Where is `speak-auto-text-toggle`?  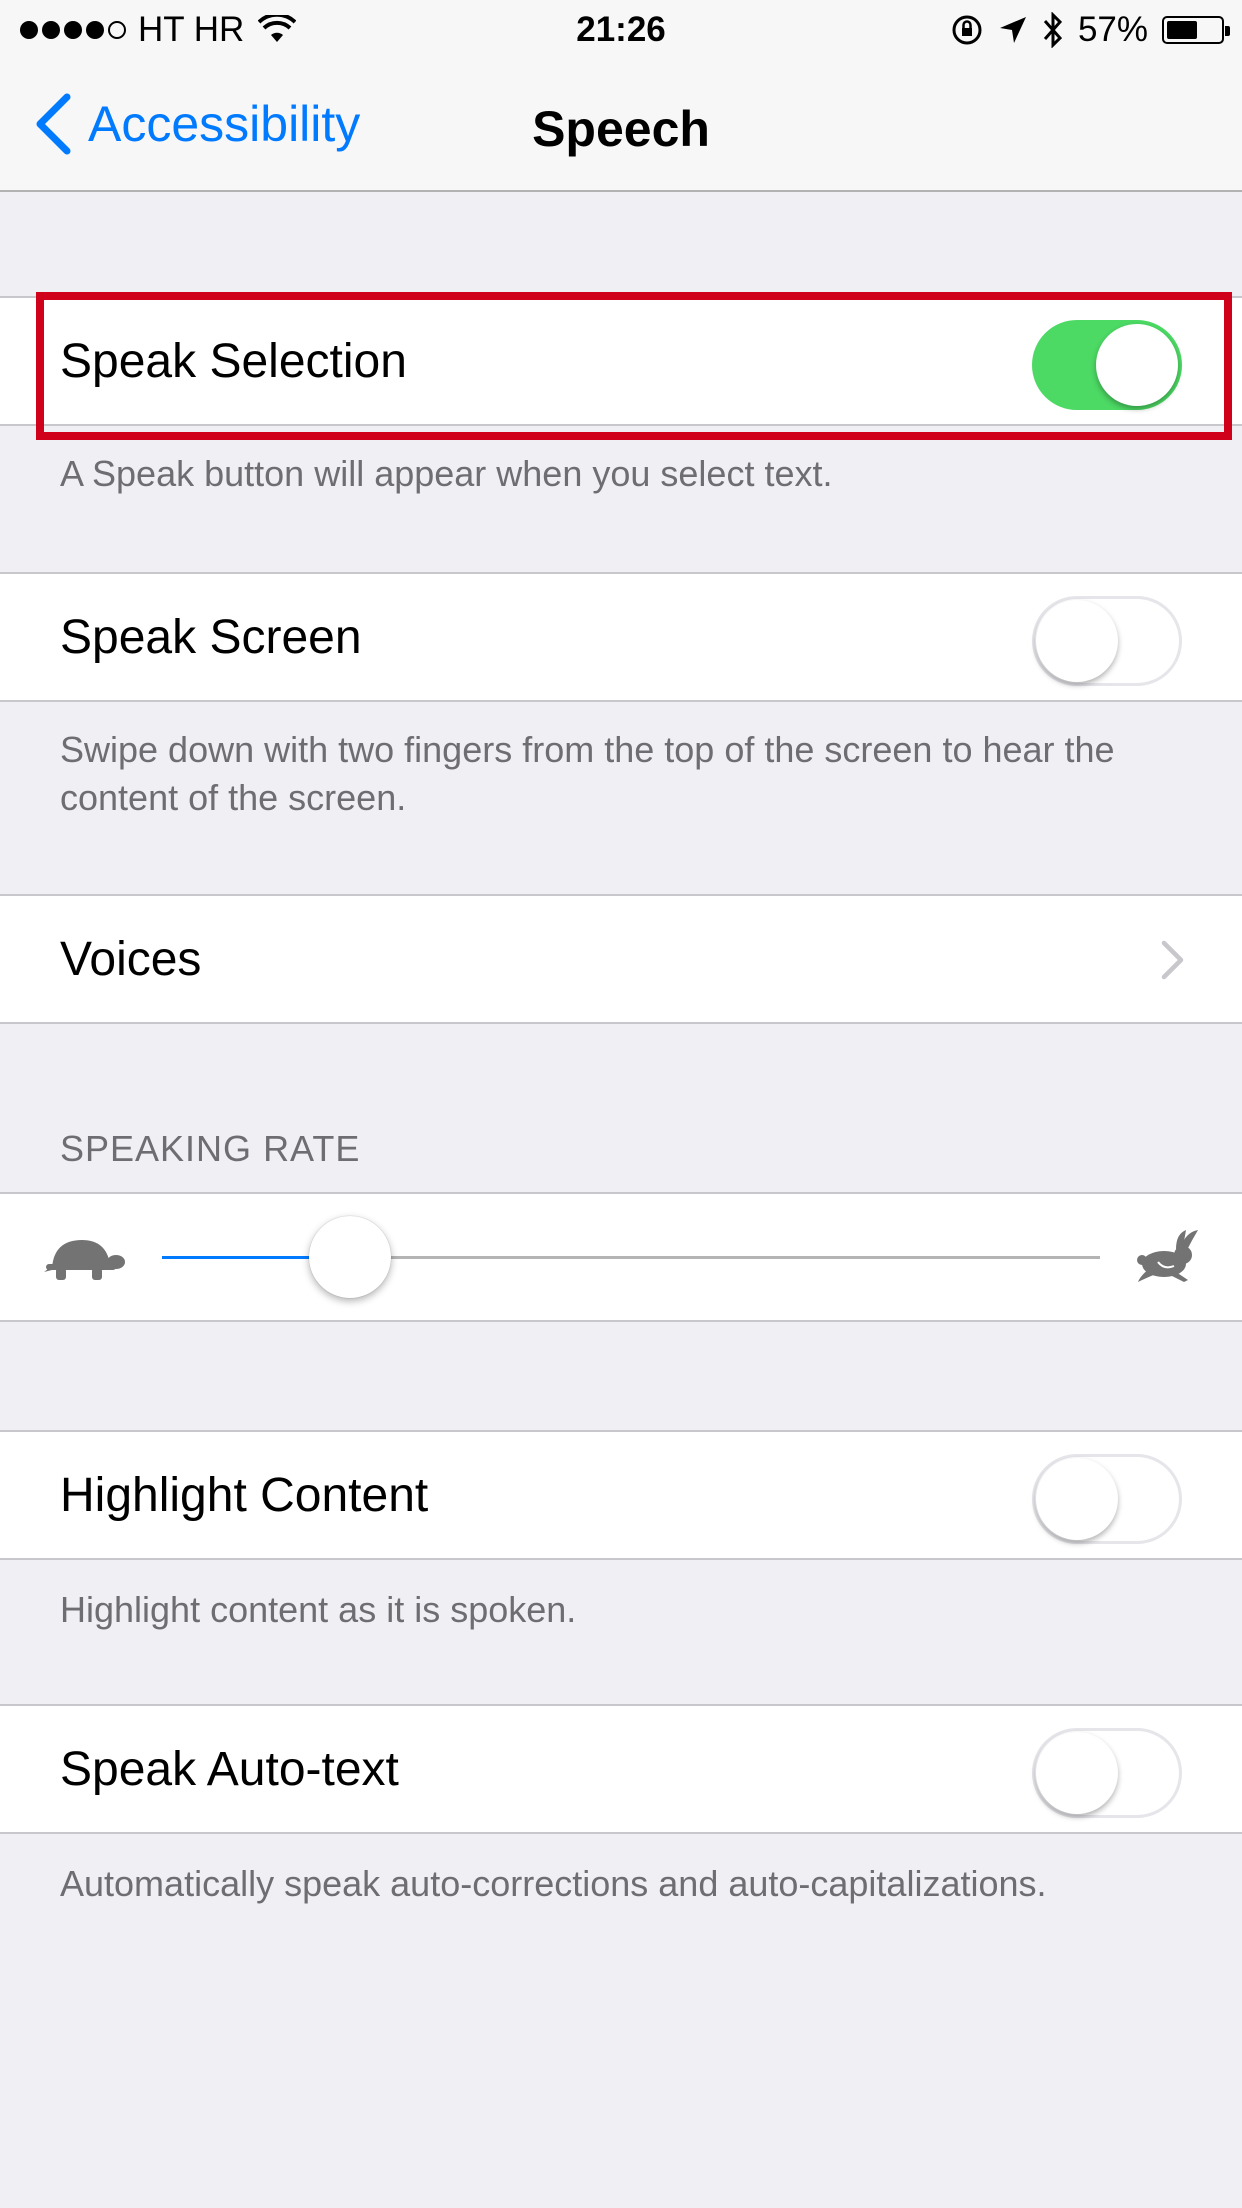 speak-auto-text-toggle is located at coordinates (1107, 1773).